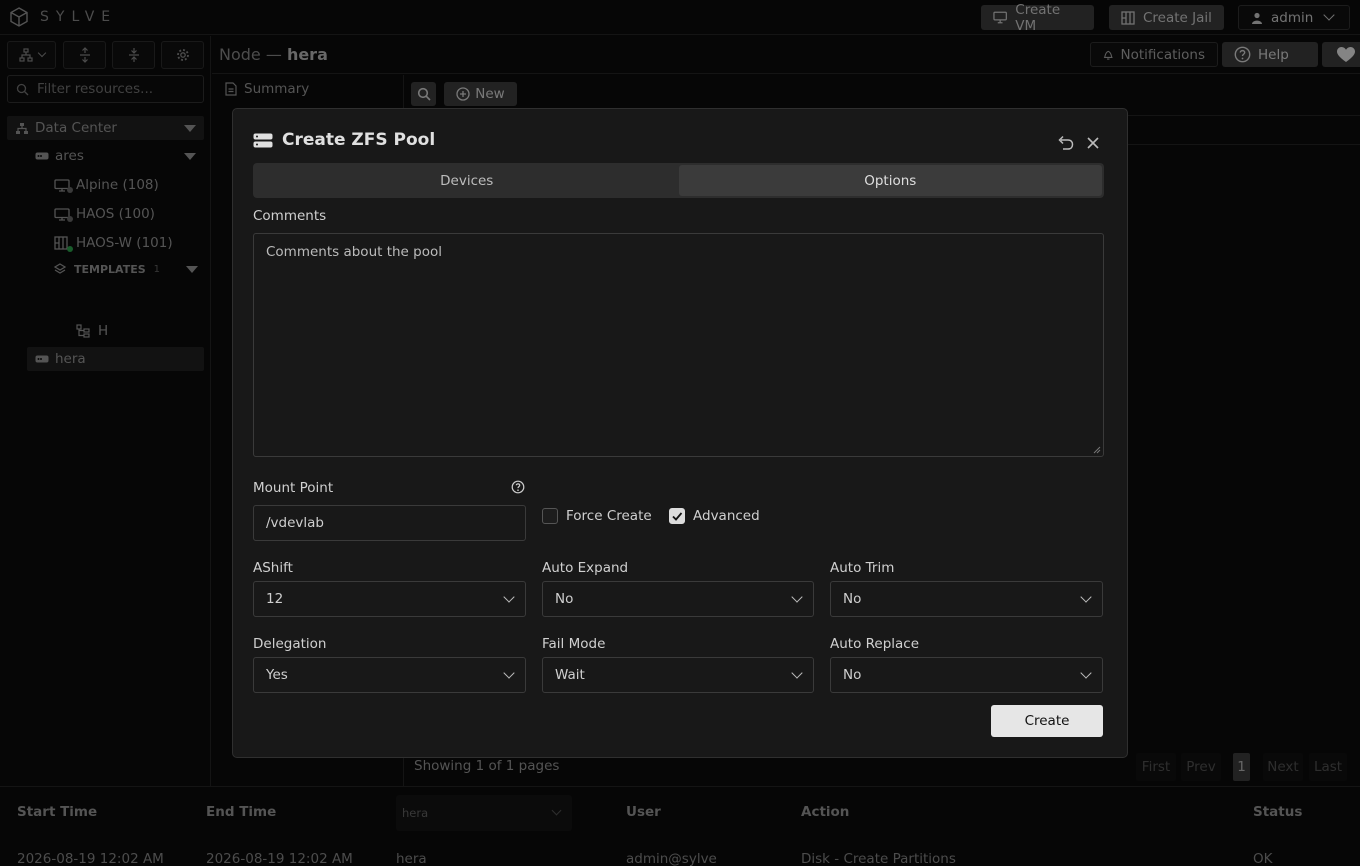  Describe the element at coordinates (609, 516) in the screenshot. I see `force-create-label: Force Create` at that location.